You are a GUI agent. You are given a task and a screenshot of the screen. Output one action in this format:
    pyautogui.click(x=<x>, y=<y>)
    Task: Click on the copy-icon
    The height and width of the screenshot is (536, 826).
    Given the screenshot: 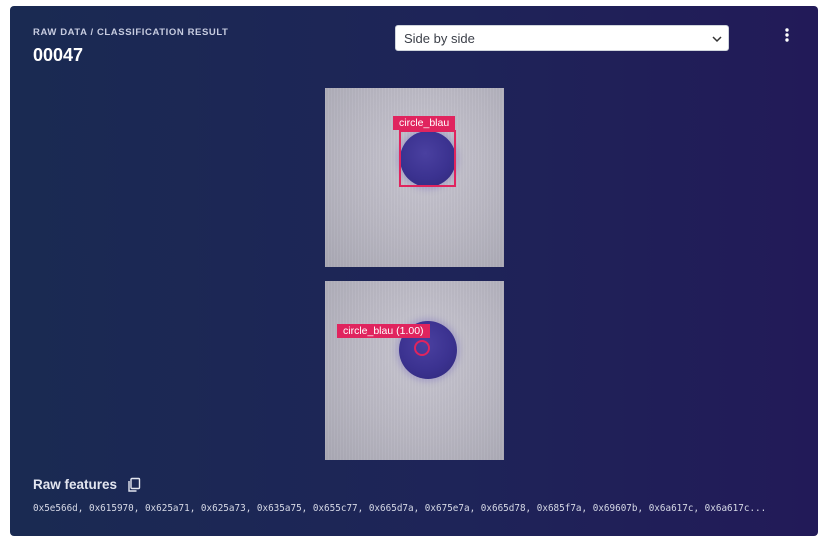 What is the action you would take?
    pyautogui.click(x=134, y=485)
    